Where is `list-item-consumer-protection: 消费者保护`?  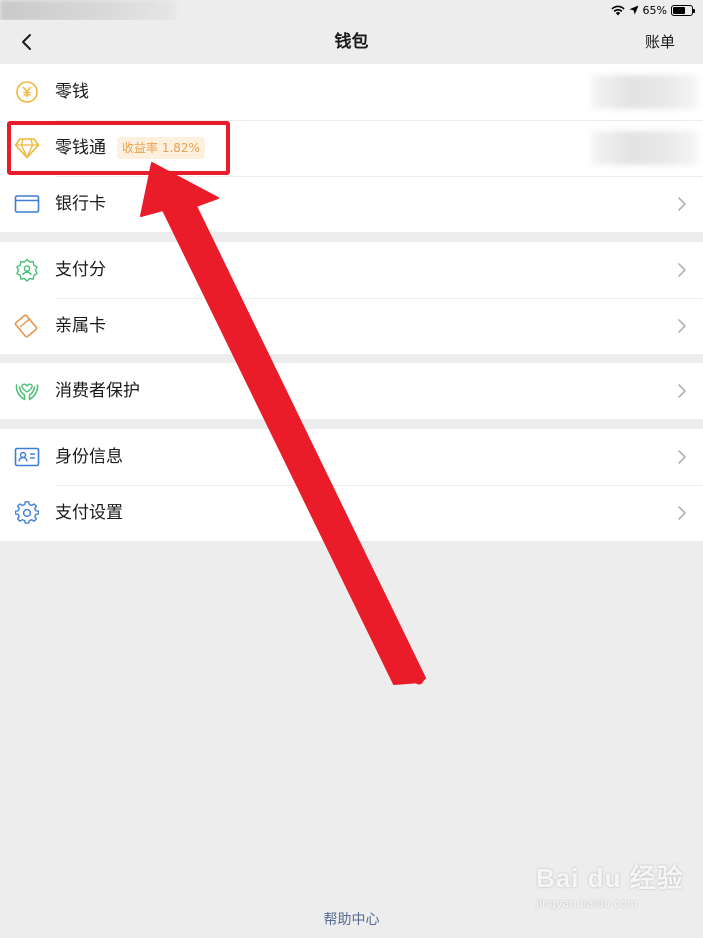 list-item-consumer-protection: 消费者保护 is located at coordinates (351, 391).